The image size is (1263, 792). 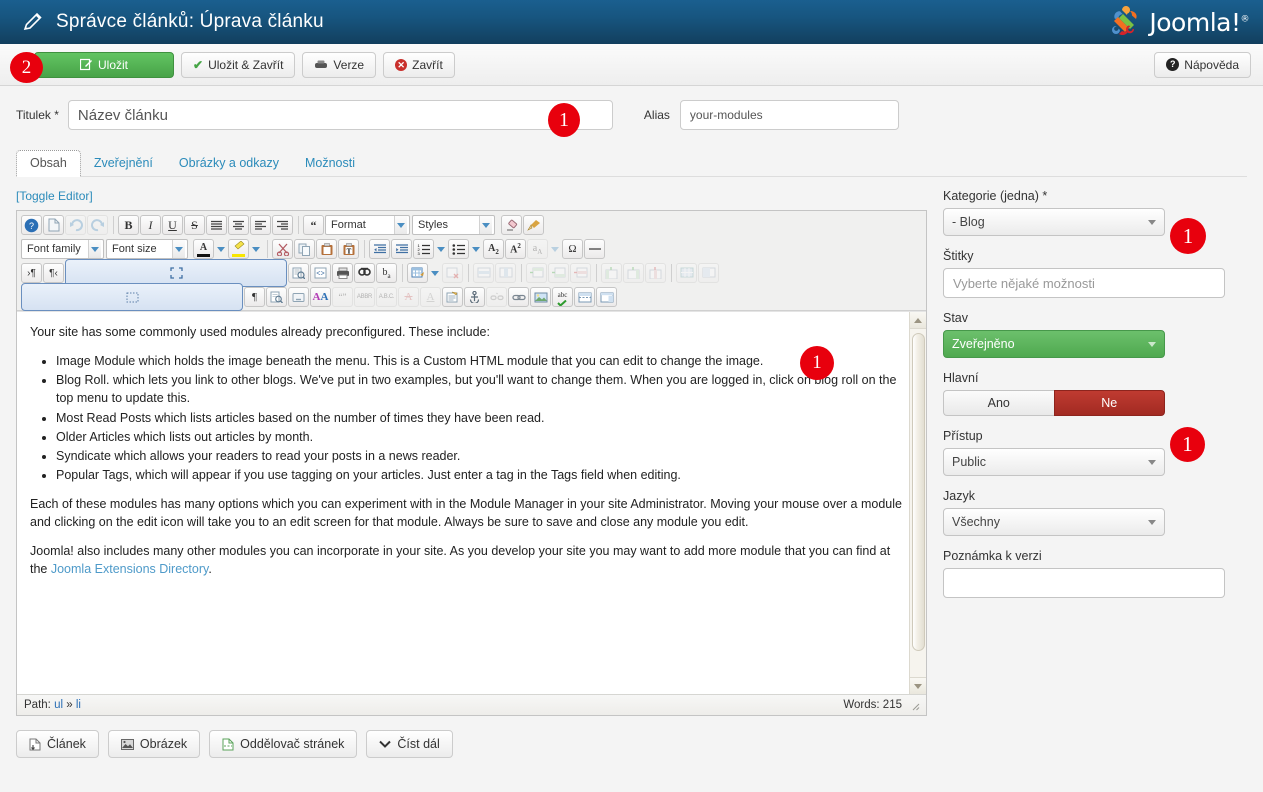 I want to click on insert-row-after-icon, so click(x=558, y=273).